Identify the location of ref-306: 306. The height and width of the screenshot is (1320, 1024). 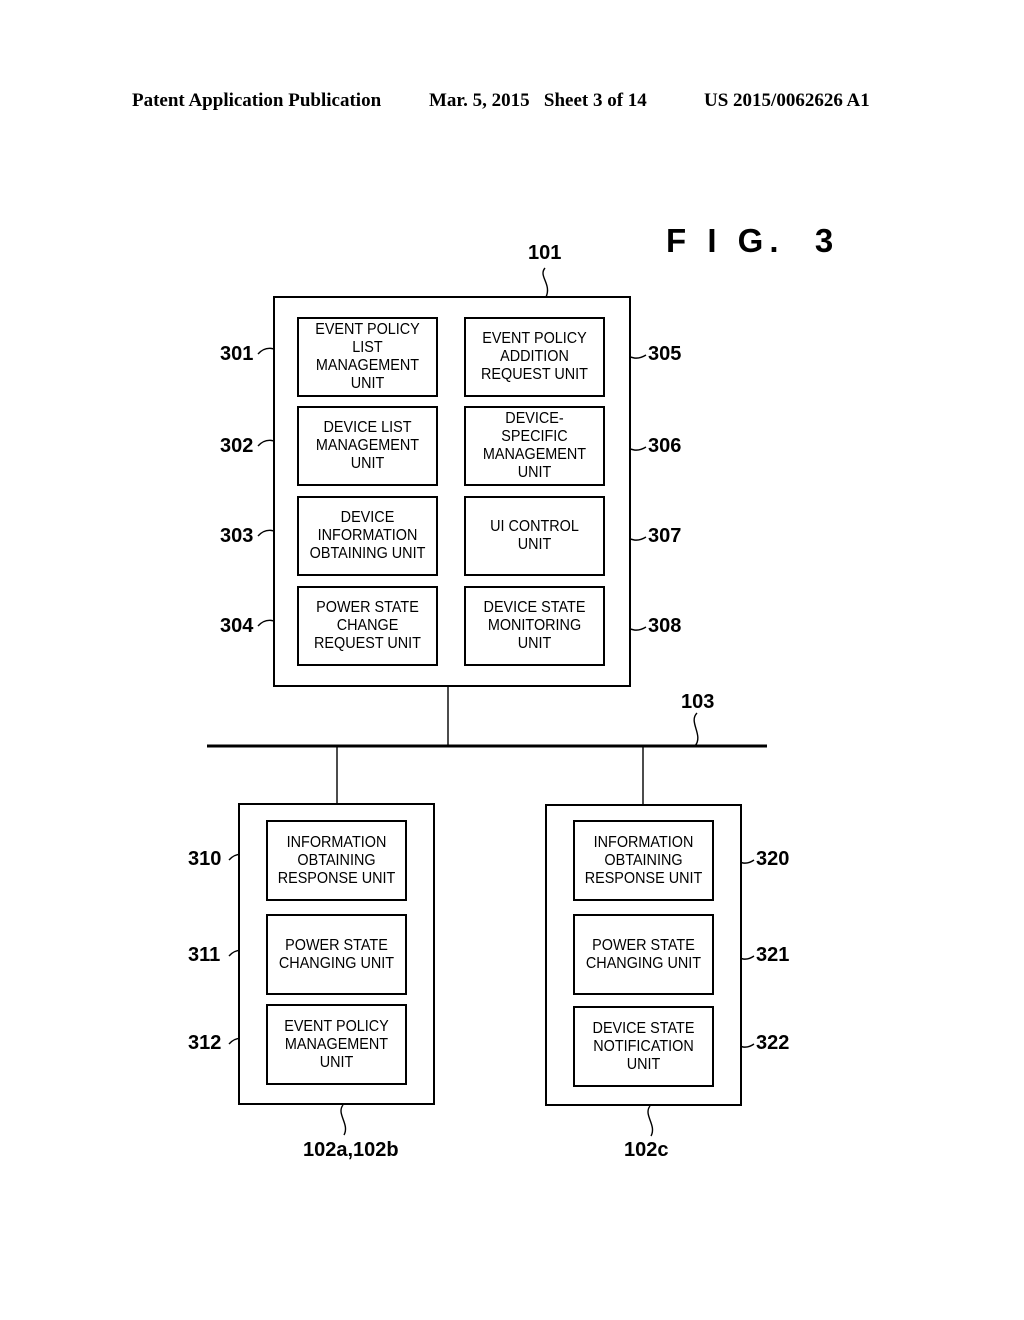
(665, 446).